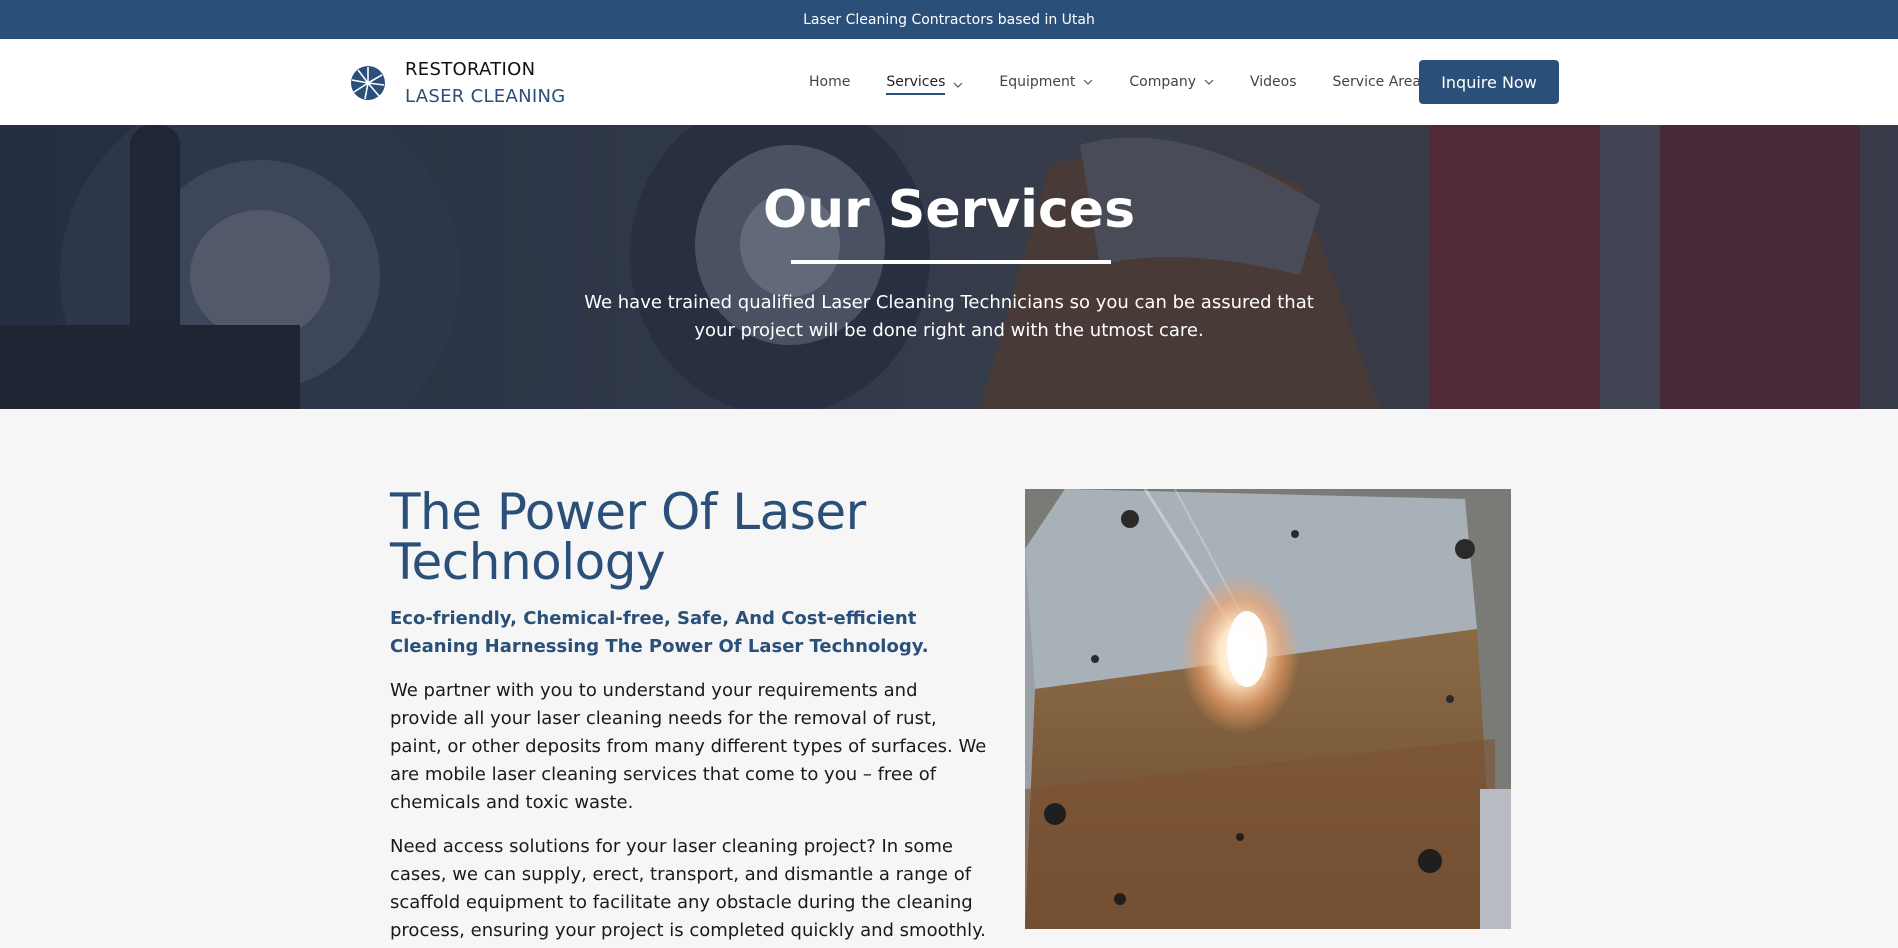 This screenshot has width=1898, height=948. I want to click on nav-service-area: Service Area, so click(1377, 82).